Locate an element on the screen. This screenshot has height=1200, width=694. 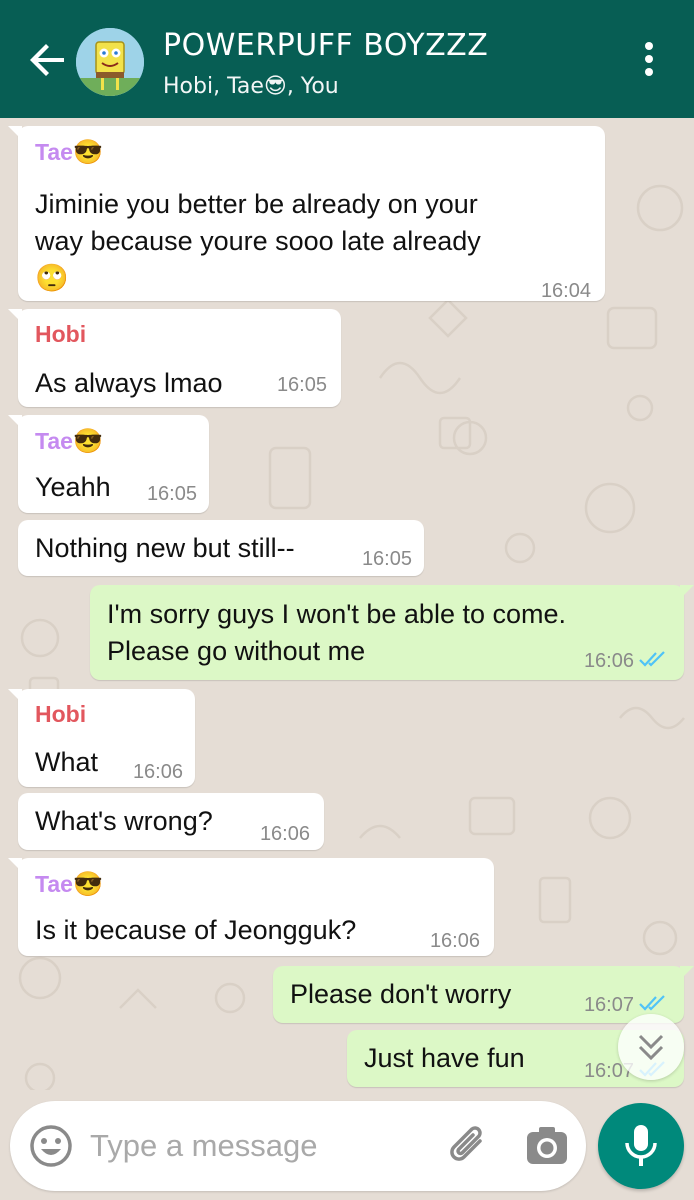
message-bubble-incoming: What's wrong? 16:06 is located at coordinates (171, 821).